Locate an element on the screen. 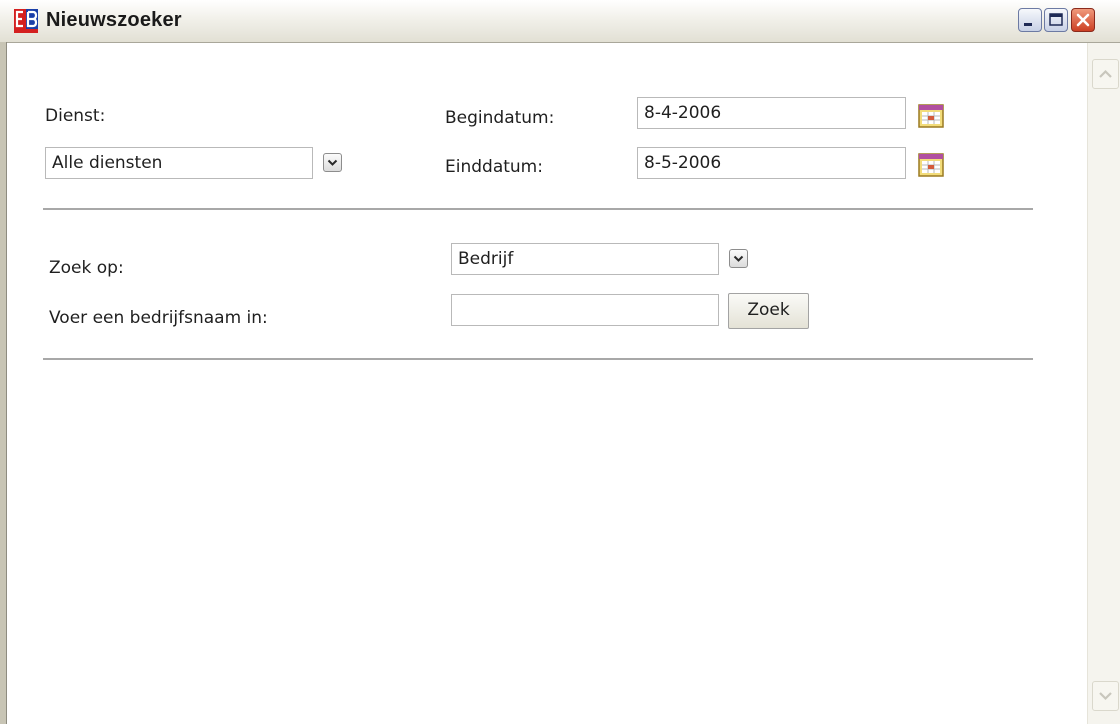 This screenshot has height=724, width=1120. close-icon is located at coordinates (1083, 20).